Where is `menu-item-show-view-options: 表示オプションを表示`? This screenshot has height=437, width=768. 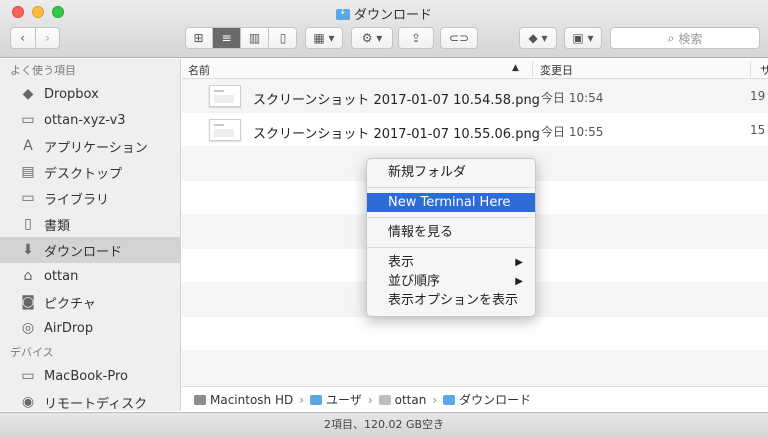 menu-item-show-view-options: 表示オプションを表示 is located at coordinates (451, 300).